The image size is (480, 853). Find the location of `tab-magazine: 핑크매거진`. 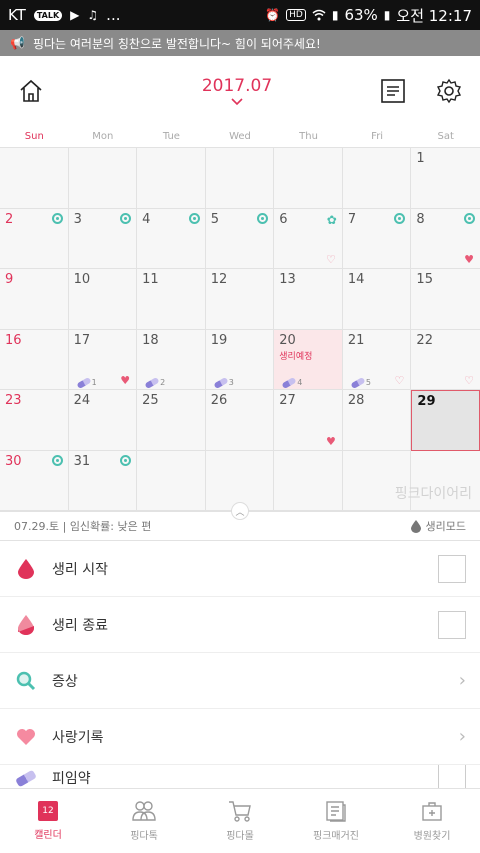

tab-magazine: 핑크매거진 is located at coordinates (336, 821).